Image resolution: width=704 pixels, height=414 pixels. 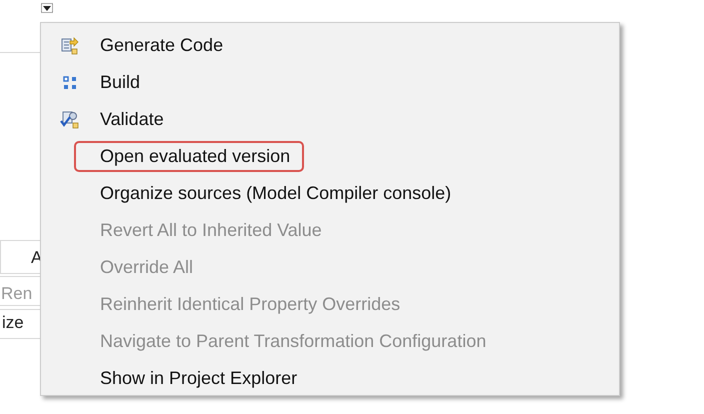 What do you see at coordinates (276, 193) in the screenshot?
I see `menu-item: Organize sources (Model Compiler console)` at bounding box center [276, 193].